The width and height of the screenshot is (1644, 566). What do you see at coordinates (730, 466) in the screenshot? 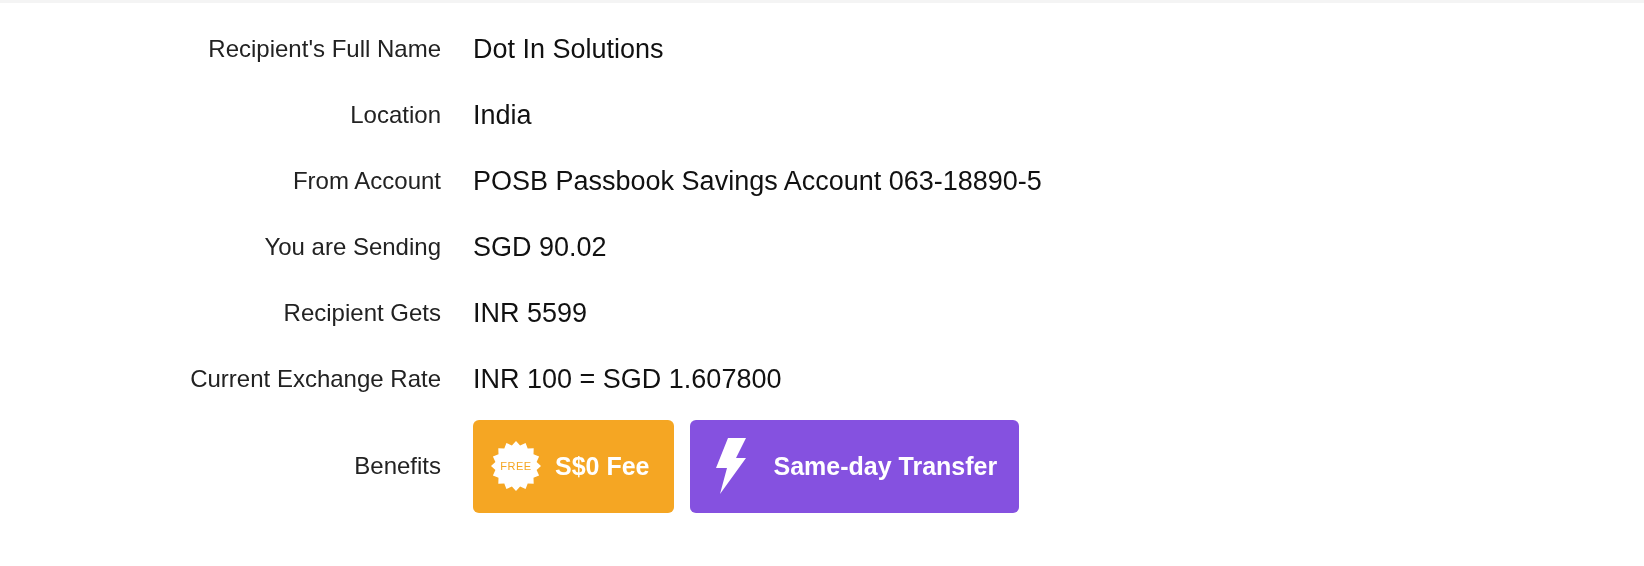
I see `lightning-icon` at bounding box center [730, 466].